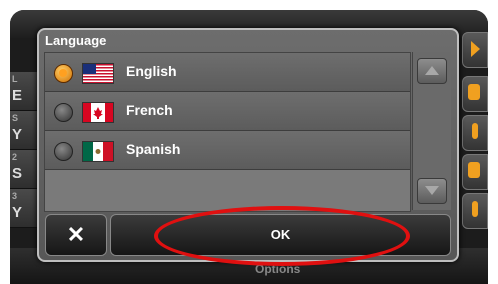 The image size is (498, 284). I want to click on mexico-flag-icon, so click(98, 151).